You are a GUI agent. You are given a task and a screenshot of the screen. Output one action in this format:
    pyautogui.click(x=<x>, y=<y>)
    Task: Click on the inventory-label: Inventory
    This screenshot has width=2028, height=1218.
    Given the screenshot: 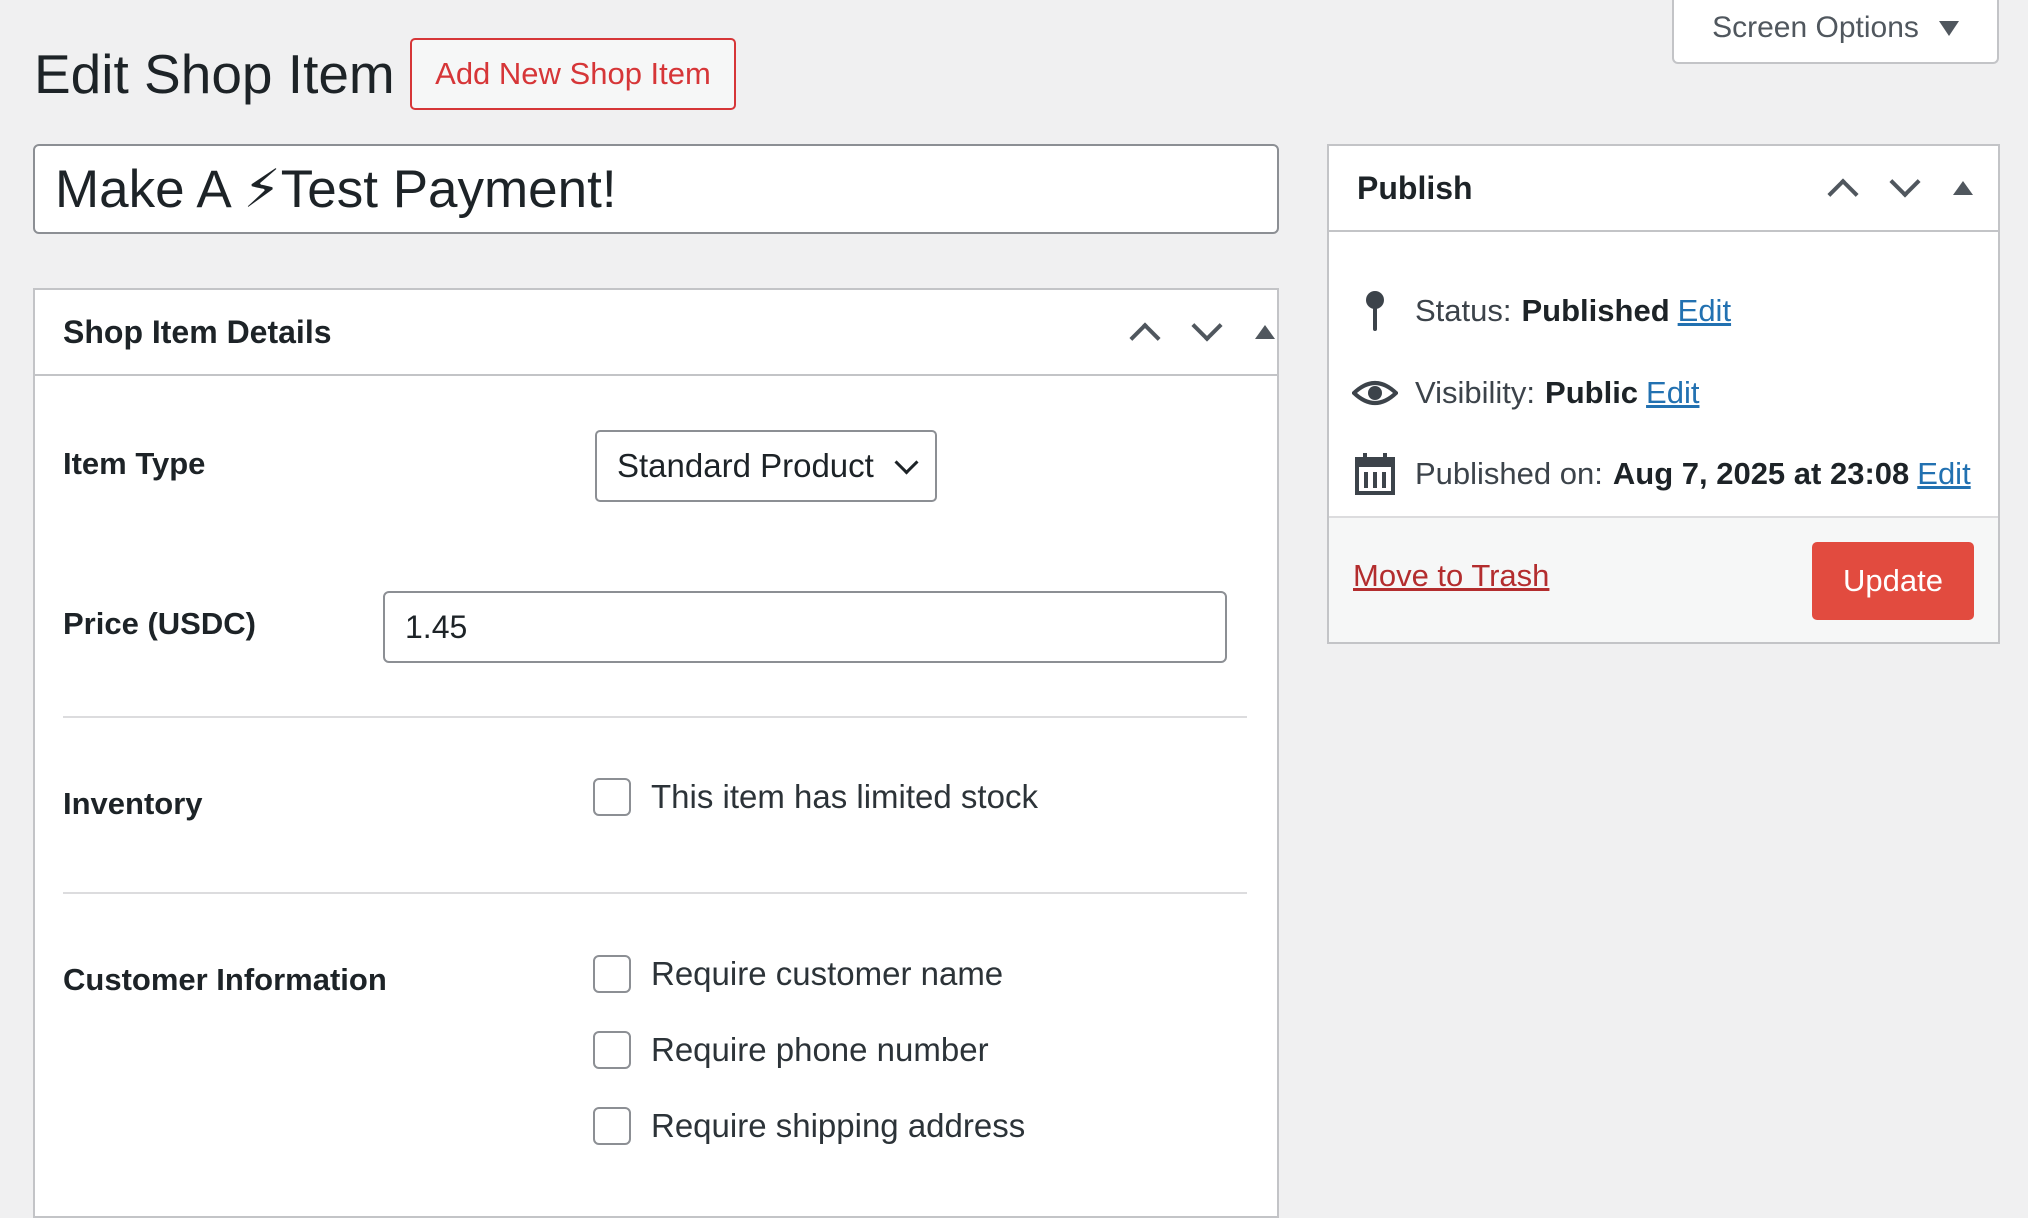 What is the action you would take?
    pyautogui.click(x=133, y=803)
    